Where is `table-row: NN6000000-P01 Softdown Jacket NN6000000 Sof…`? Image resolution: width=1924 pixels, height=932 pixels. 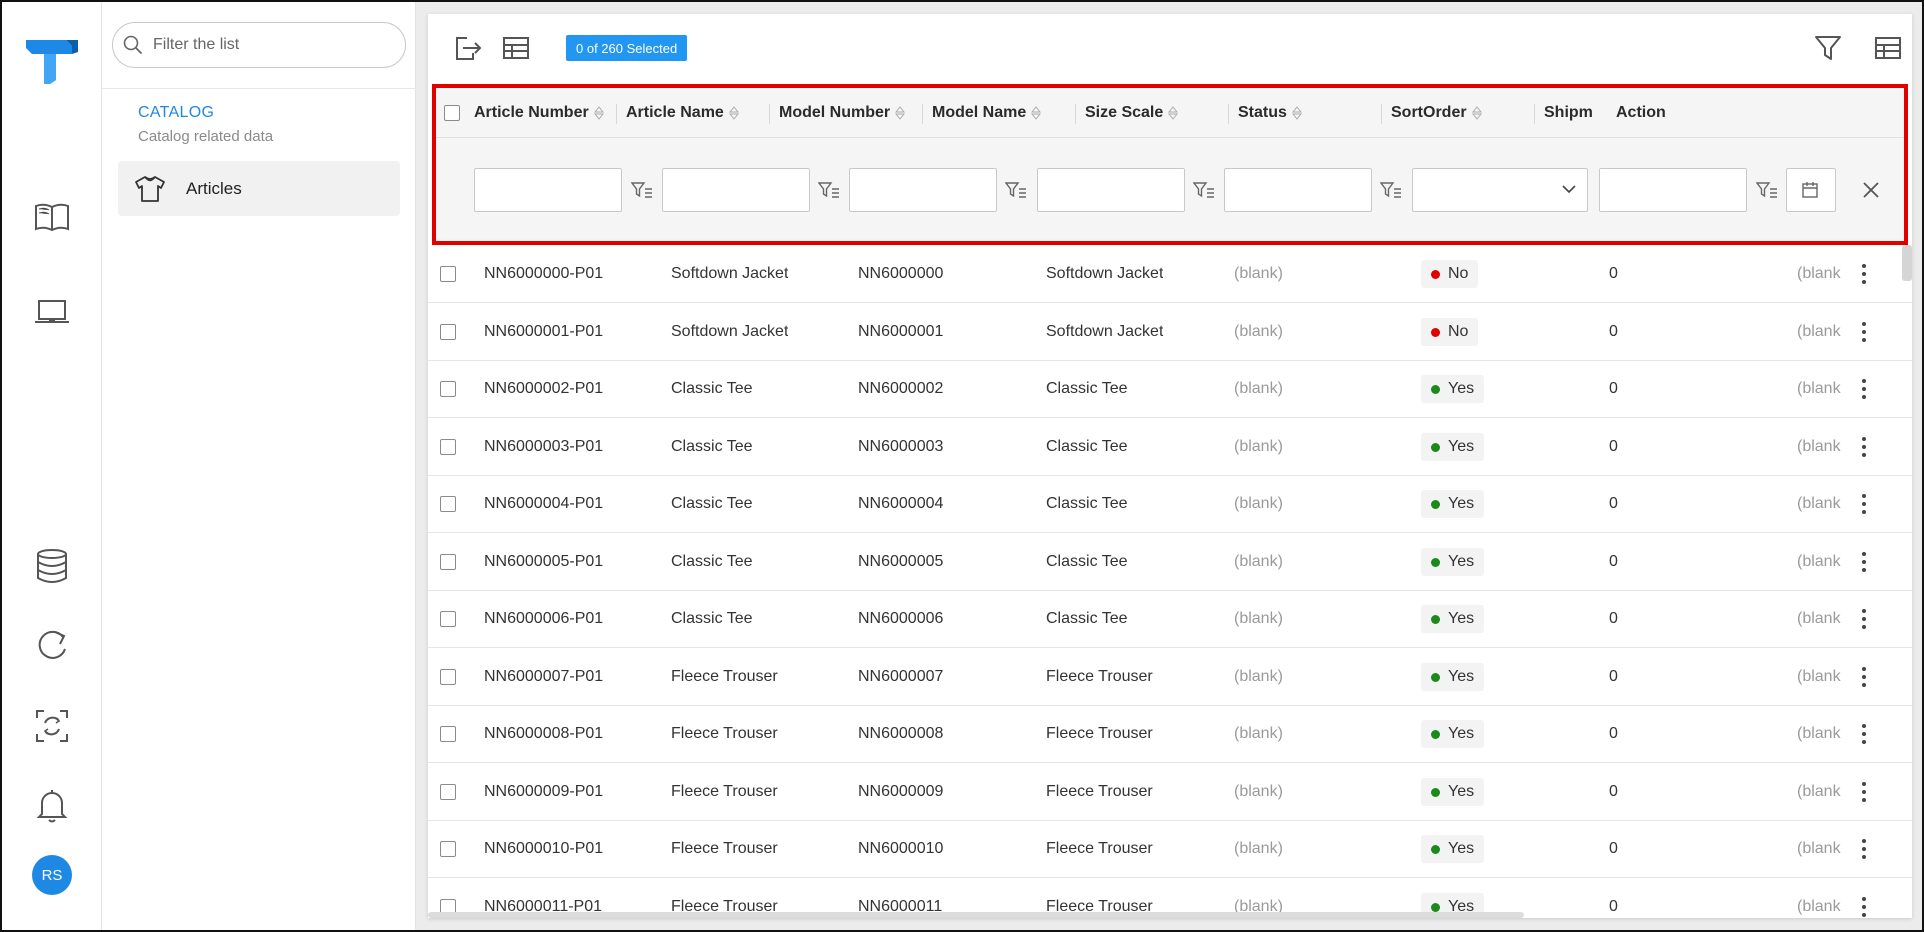 table-row: NN6000000-P01 Softdown Jacket NN6000000 Sof… is located at coordinates (1170, 274).